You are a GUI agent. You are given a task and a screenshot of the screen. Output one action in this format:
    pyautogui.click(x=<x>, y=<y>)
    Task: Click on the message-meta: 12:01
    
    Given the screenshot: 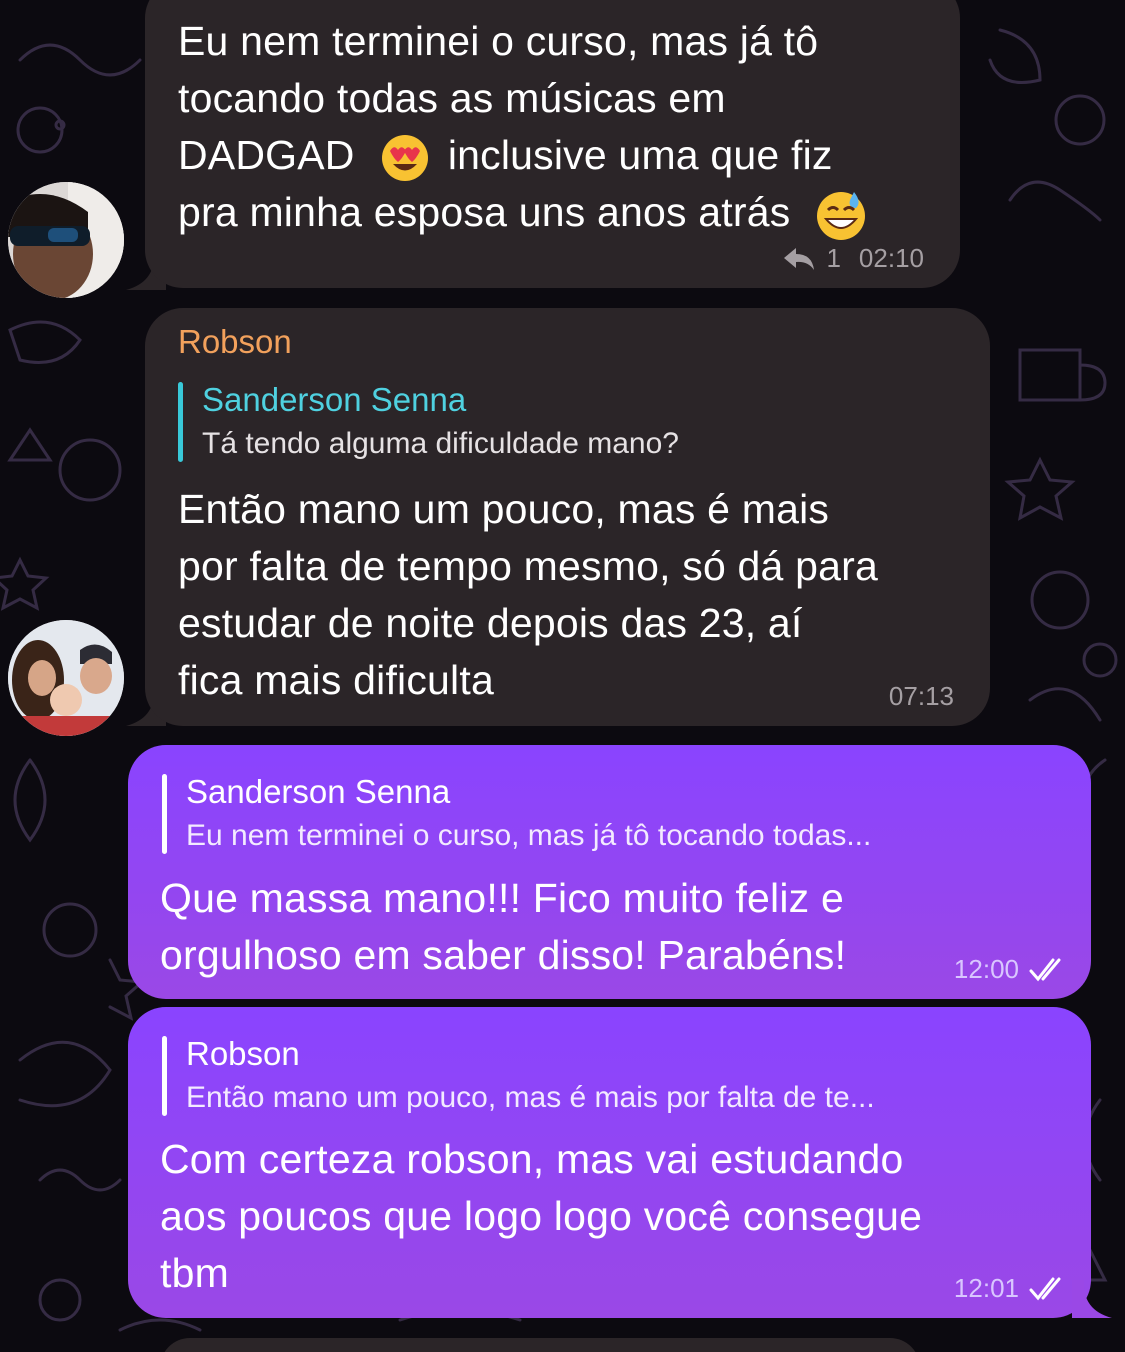 What is the action you would take?
    pyautogui.click(x=1011, y=1288)
    